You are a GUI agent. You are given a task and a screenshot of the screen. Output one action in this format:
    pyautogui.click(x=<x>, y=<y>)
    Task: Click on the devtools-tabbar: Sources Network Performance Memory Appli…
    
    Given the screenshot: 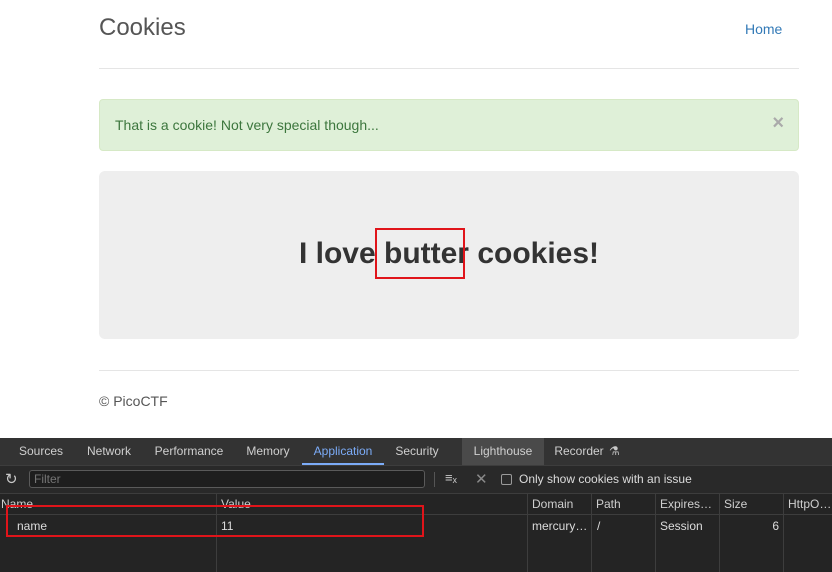 What is the action you would take?
    pyautogui.click(x=416, y=452)
    